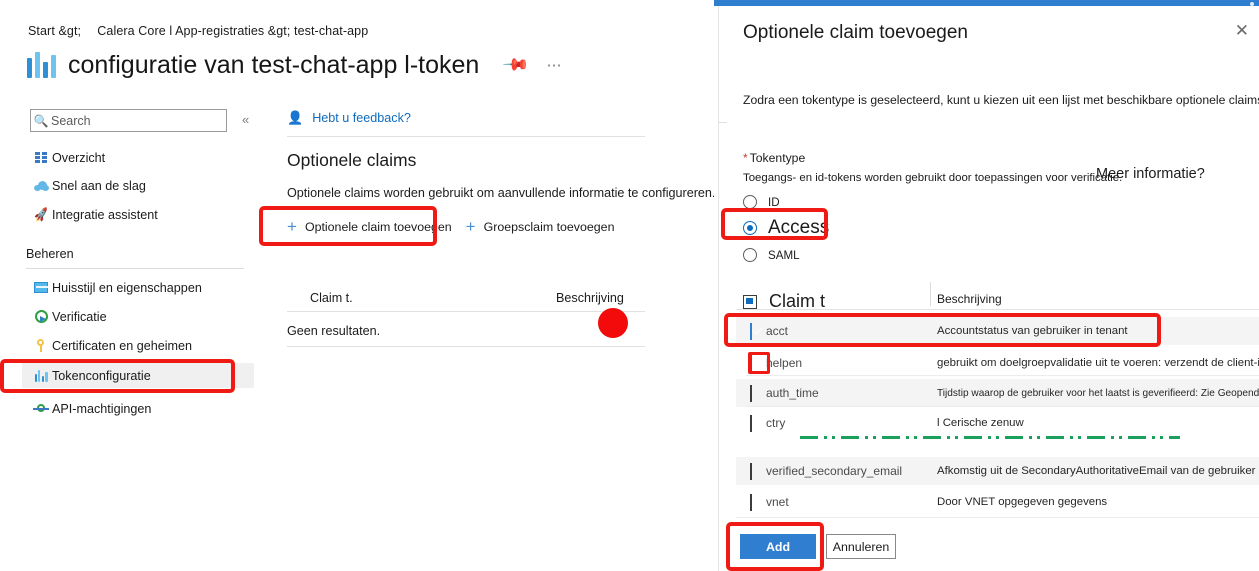  I want to click on sidebar-item-label: Tokenconfiguratie, so click(101, 375).